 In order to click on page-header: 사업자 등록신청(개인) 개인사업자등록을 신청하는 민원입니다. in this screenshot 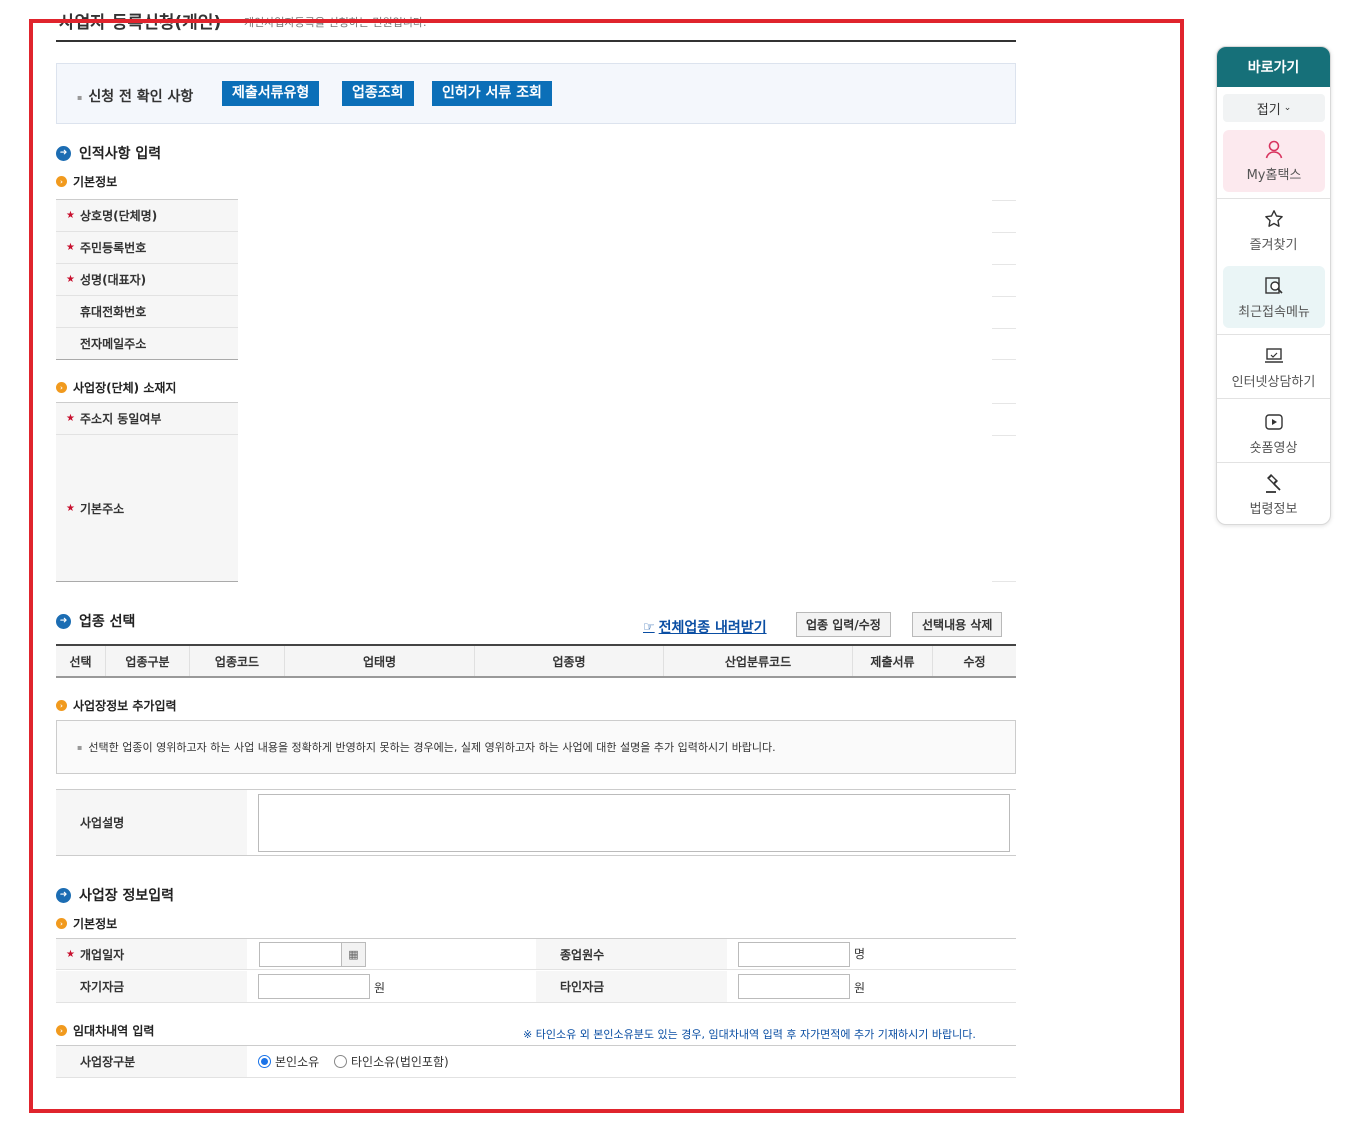, I will do `click(536, 23)`.